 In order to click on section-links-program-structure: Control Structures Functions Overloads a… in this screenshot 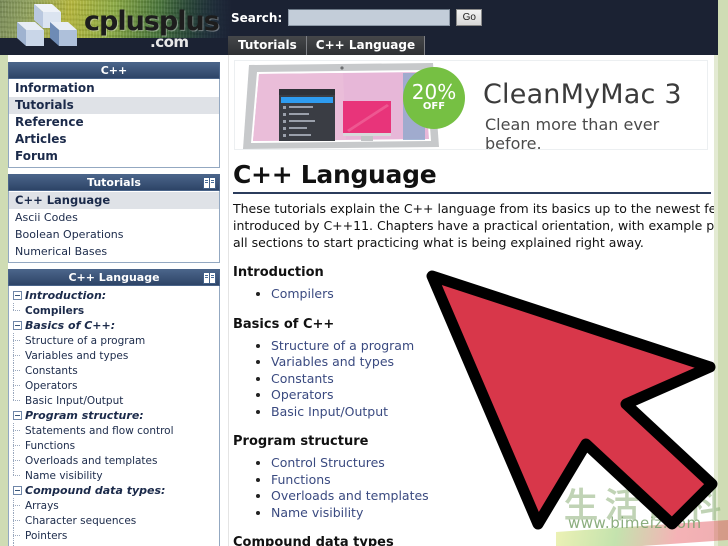, I will do `click(471, 488)`.